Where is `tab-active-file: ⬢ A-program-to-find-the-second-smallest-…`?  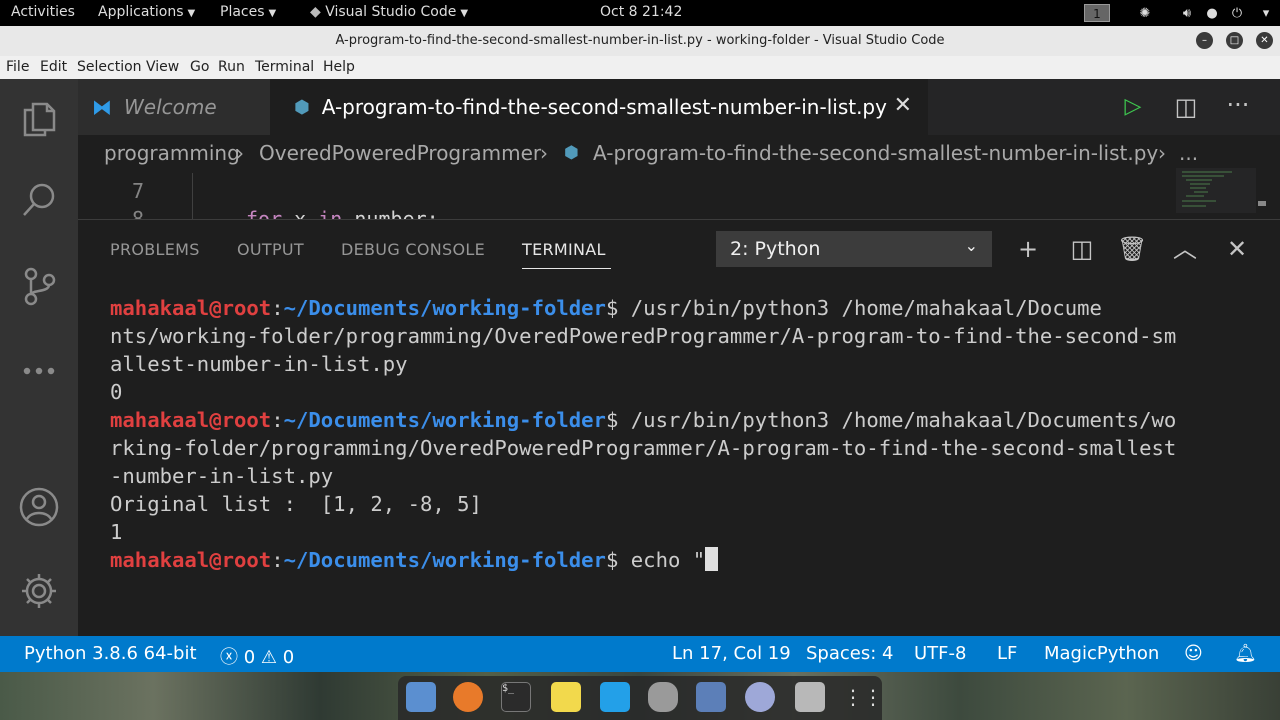 tab-active-file: ⬢ A-program-to-find-the-second-smallest-… is located at coordinates (599, 107).